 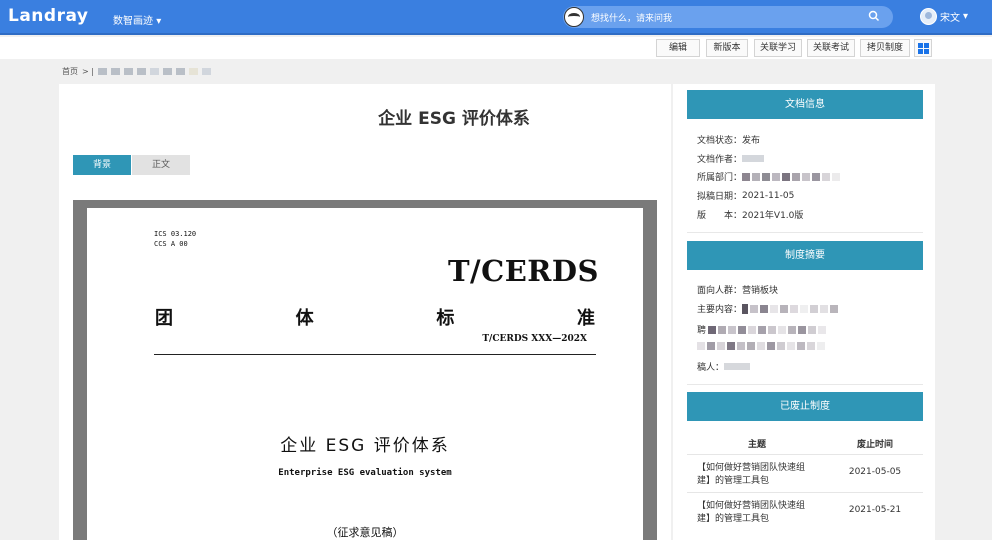 I want to click on doc-status-value: 发布, so click(x=751, y=141).